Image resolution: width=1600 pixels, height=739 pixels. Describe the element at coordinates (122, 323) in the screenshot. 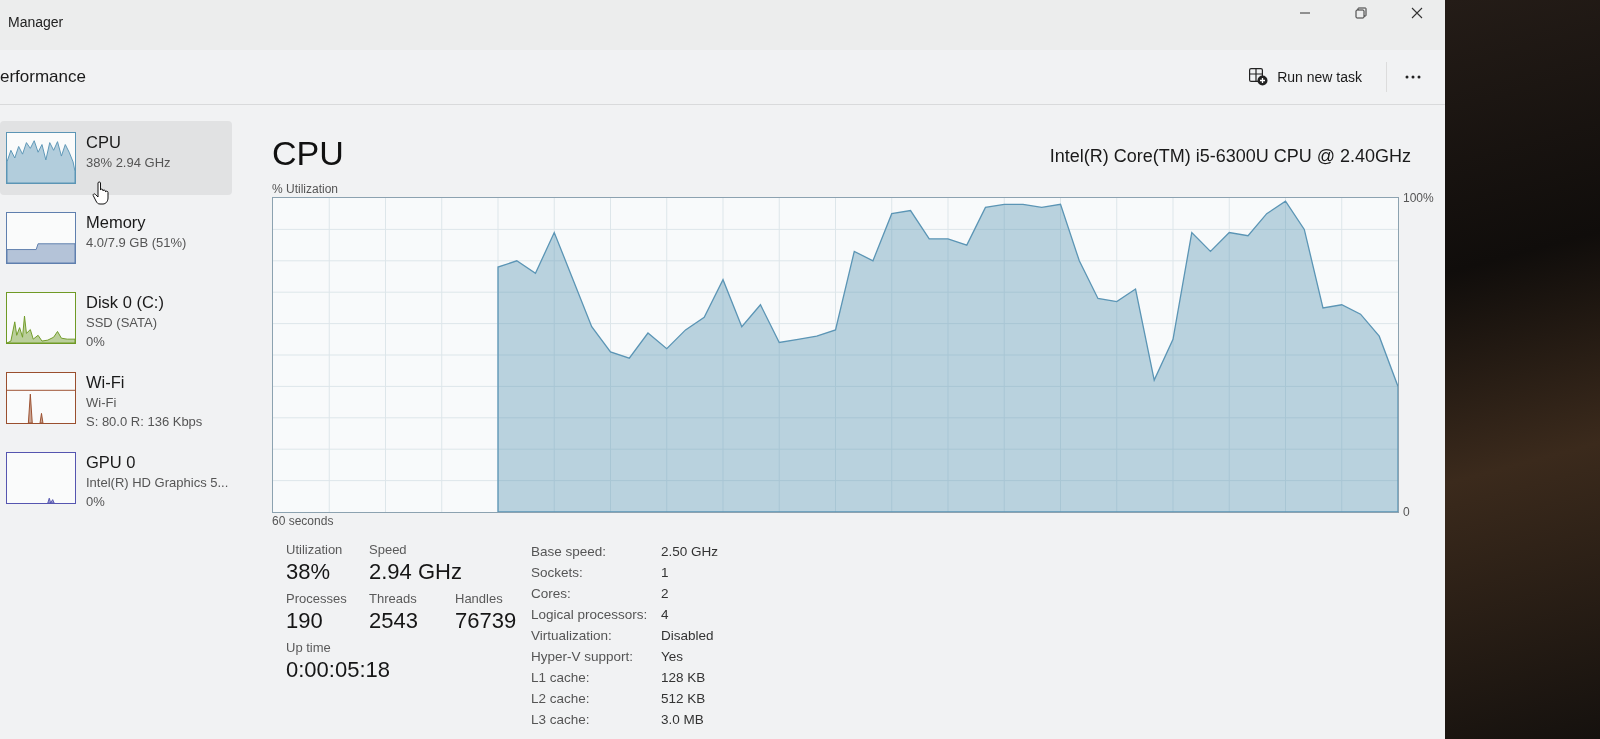

I see `resource-detail: SSD (SATA)` at that location.